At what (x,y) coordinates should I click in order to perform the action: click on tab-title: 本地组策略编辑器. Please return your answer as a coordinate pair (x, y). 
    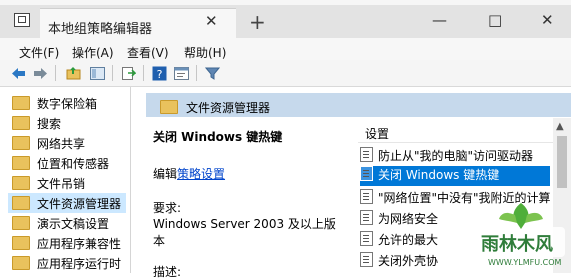
    Looking at the image, I should click on (100, 29).